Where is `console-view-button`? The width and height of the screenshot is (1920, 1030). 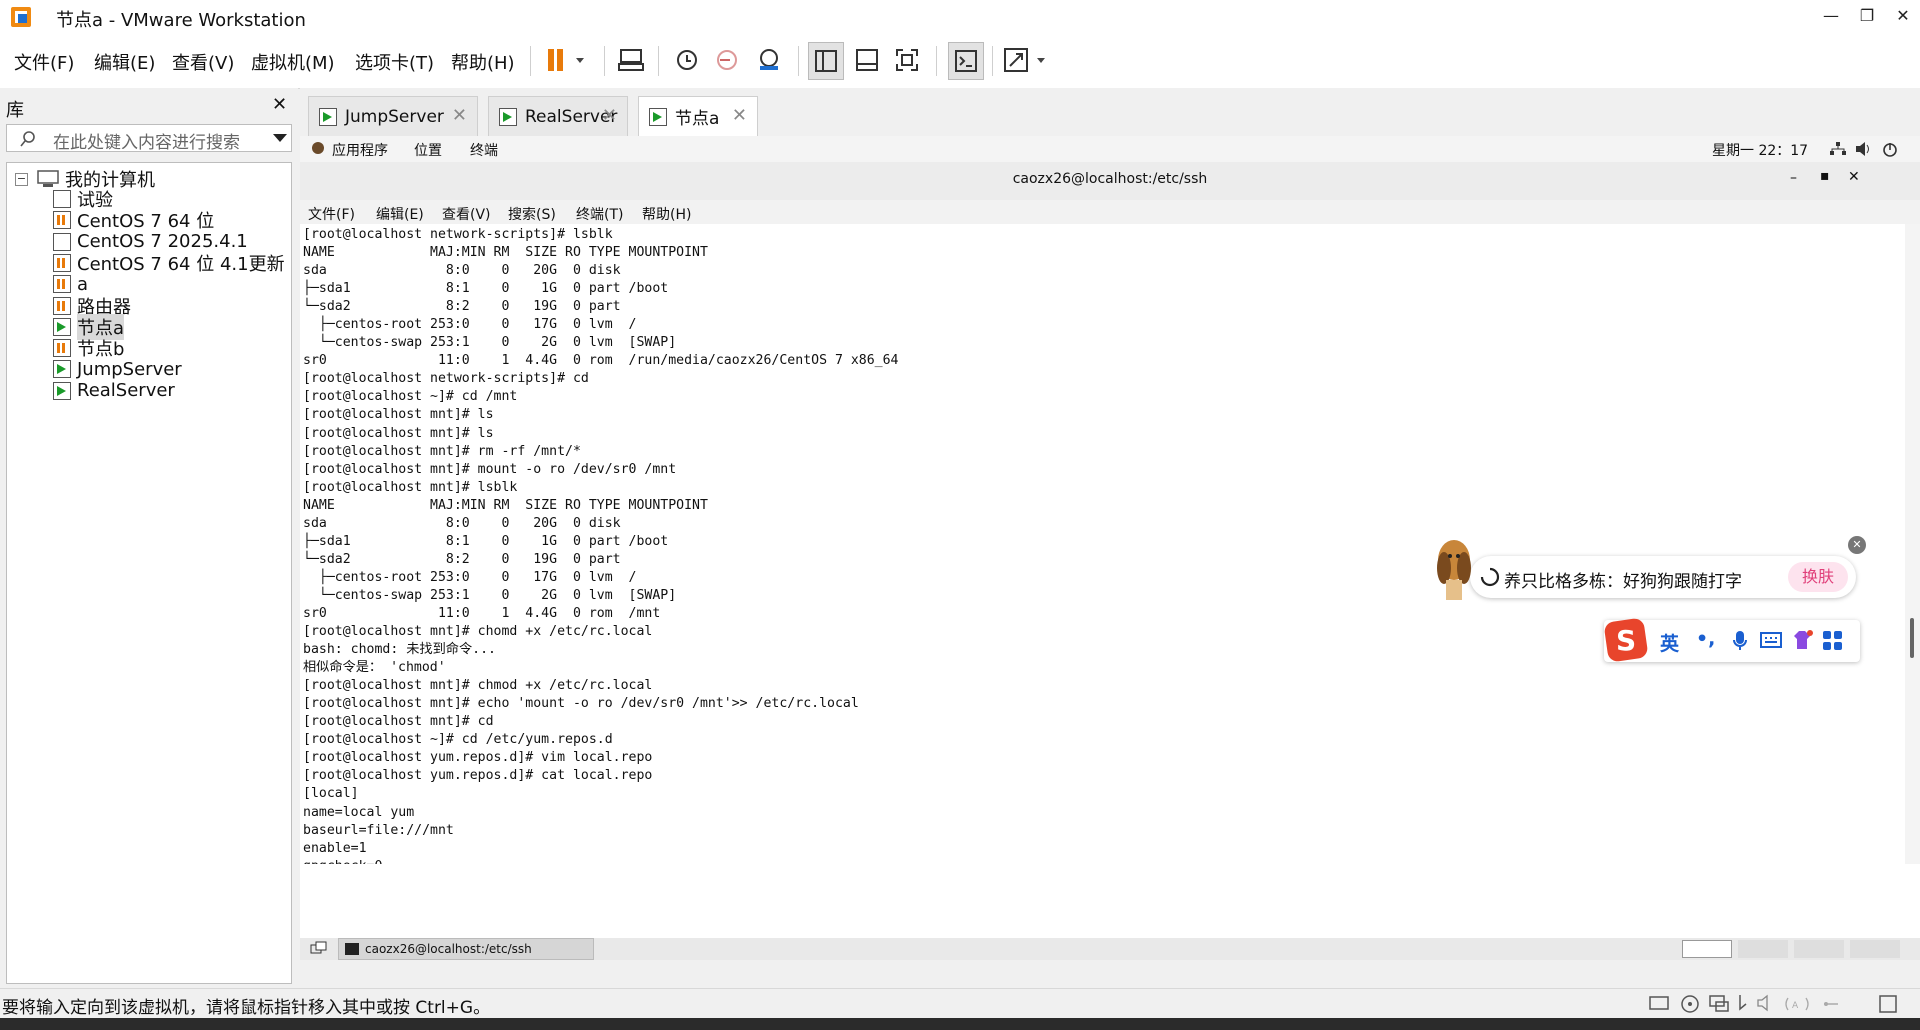 console-view-button is located at coordinates (966, 61).